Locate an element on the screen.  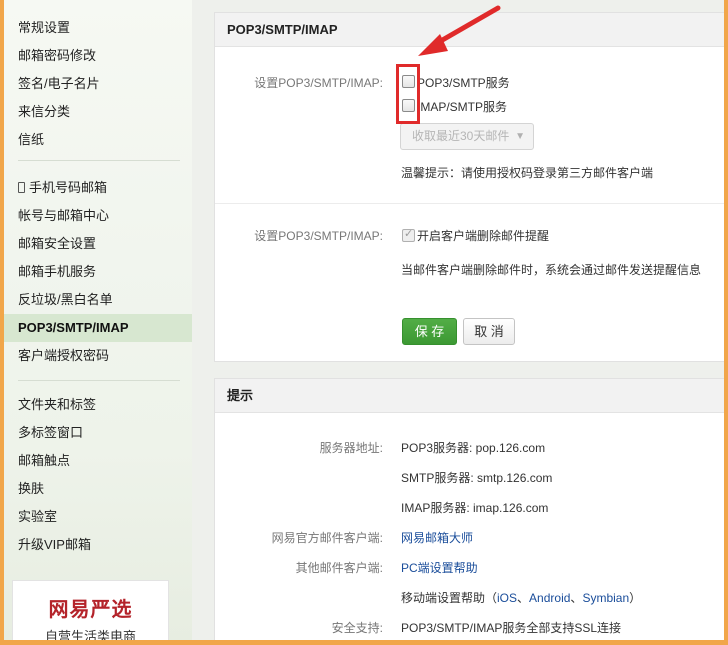
sidebar-item-stationery: 信纸 is located at coordinates (31, 140).